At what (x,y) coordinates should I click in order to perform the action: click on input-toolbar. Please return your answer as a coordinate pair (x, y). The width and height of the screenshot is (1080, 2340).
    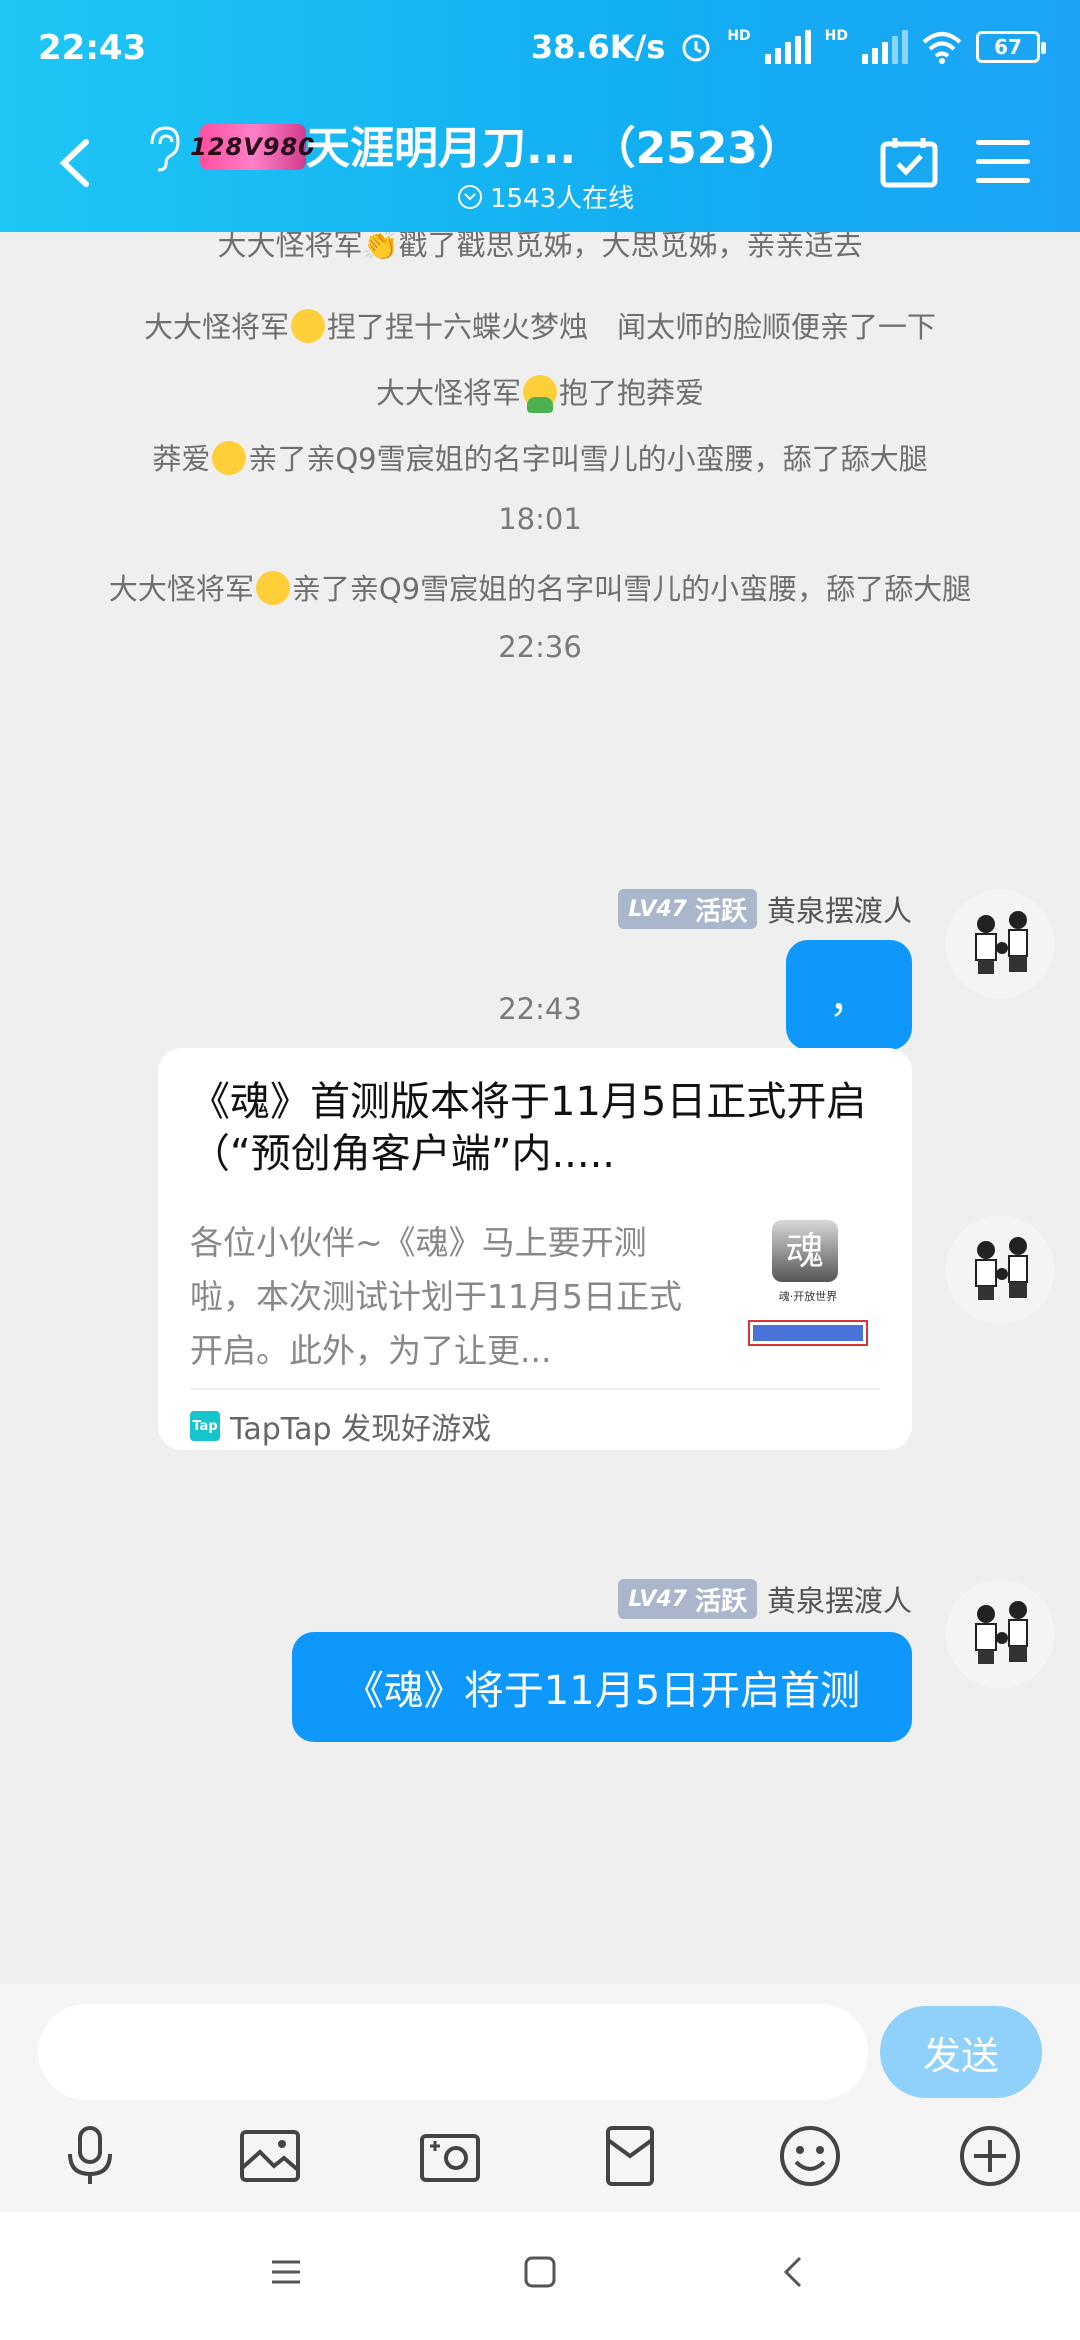
    Looking at the image, I should click on (540, 2164).